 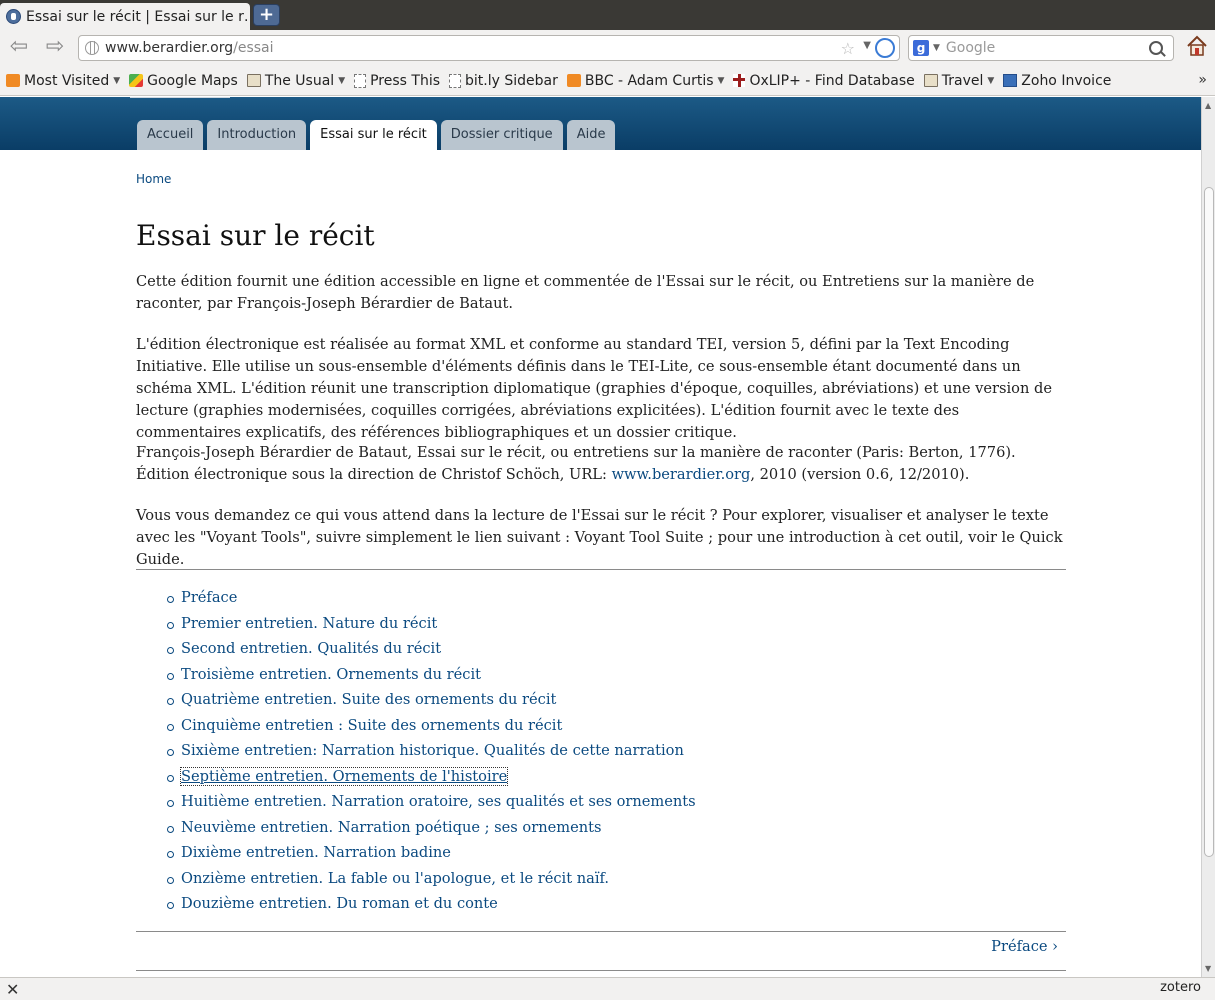 What do you see at coordinates (1180, 987) in the screenshot?
I see `zotero-button: zotero` at bounding box center [1180, 987].